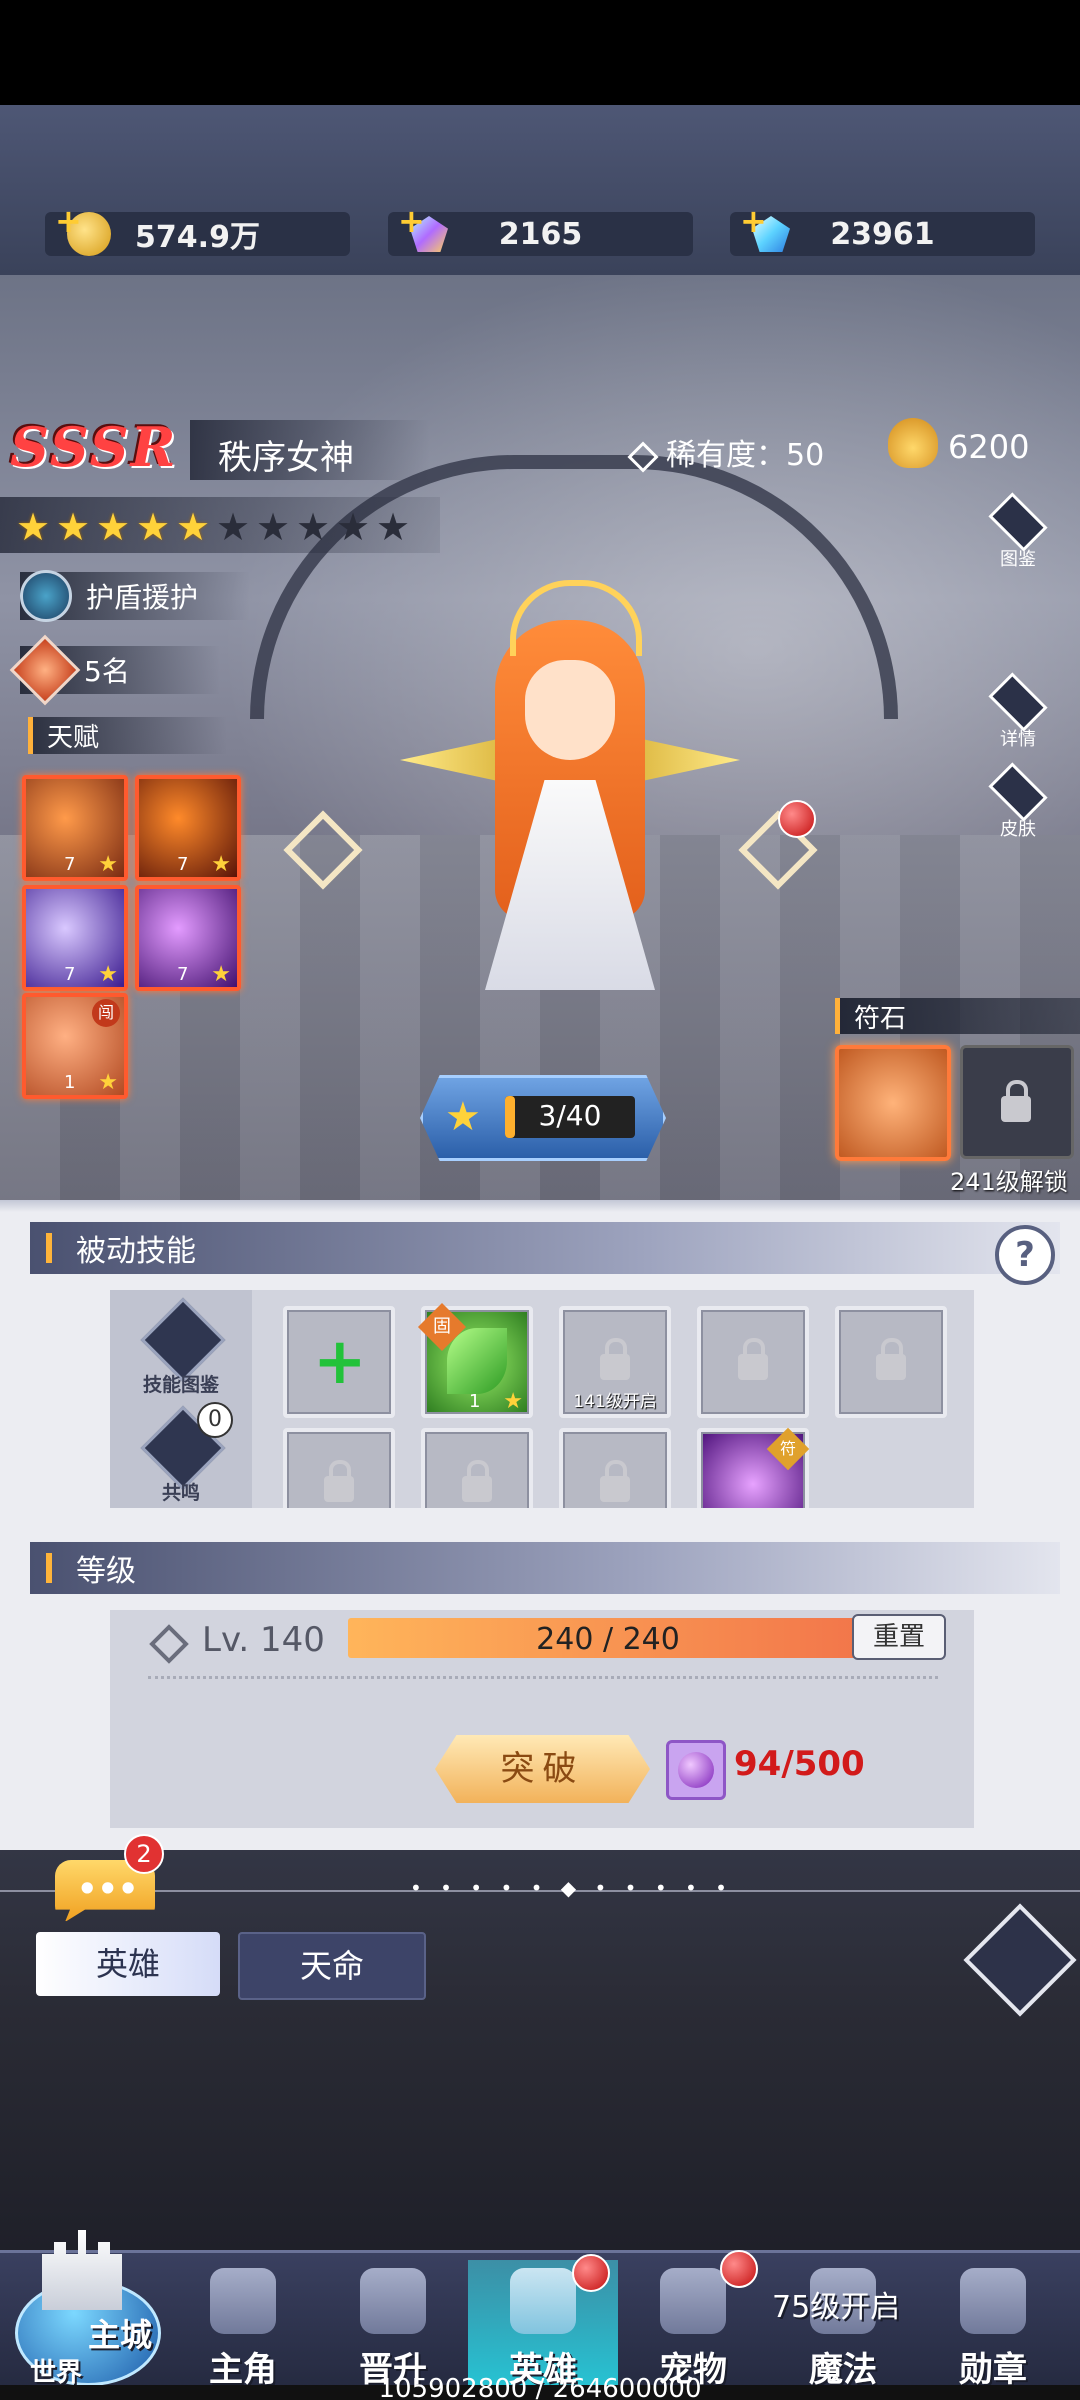 This screenshot has width=1080, height=2400. What do you see at coordinates (144, 1854) in the screenshot?
I see `chat-badge: 2` at bounding box center [144, 1854].